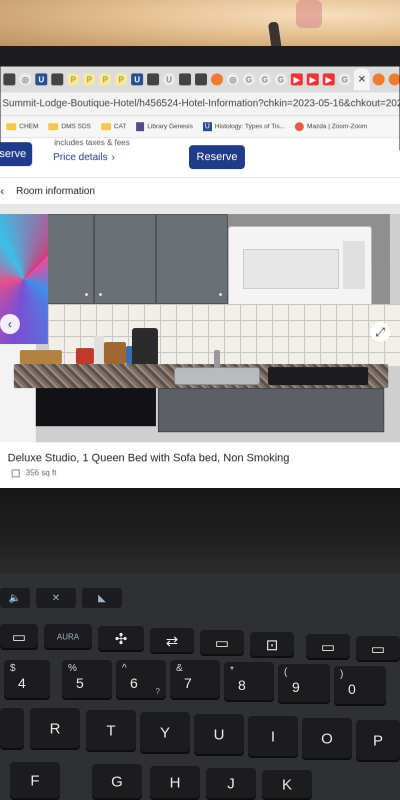  I want to click on microwave, so click(300, 267).